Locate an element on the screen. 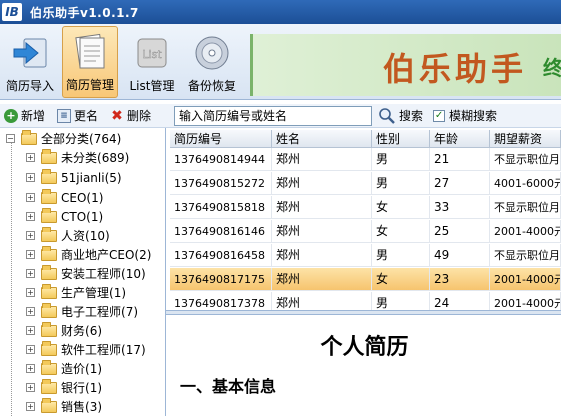  app-logo: IB is located at coordinates (12, 12).